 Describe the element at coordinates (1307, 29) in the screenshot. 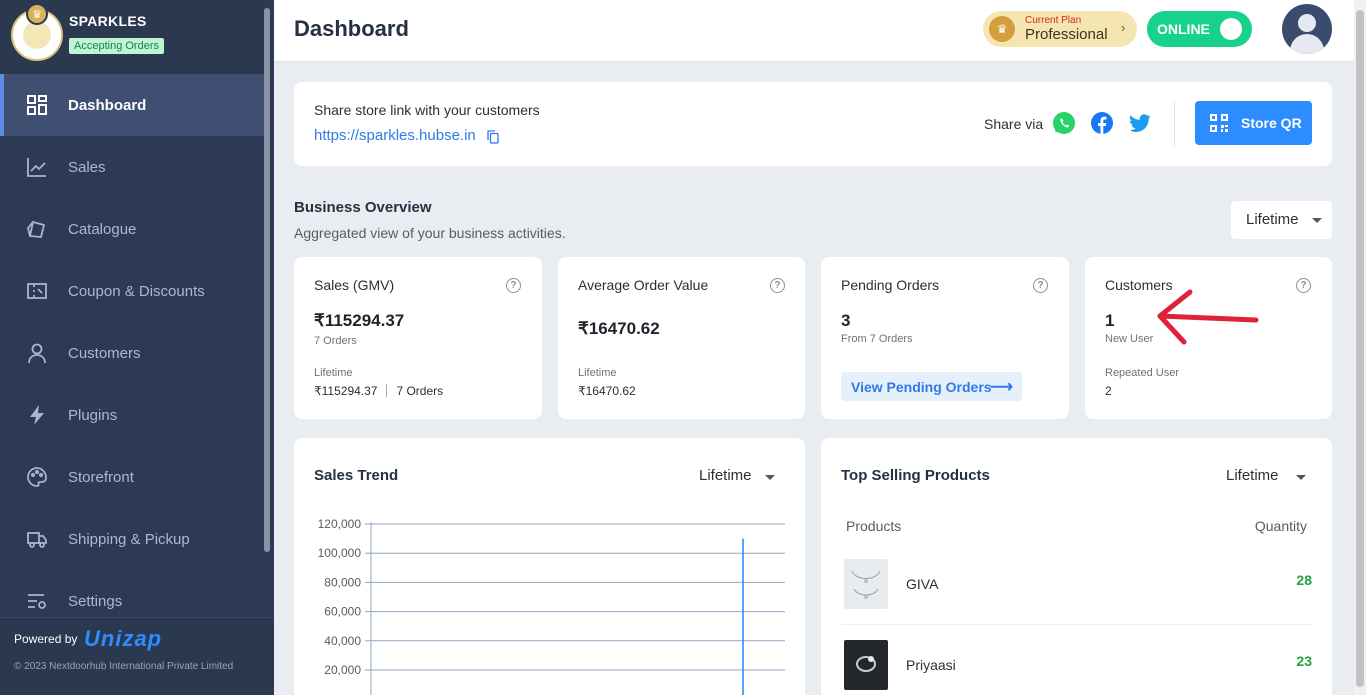

I see `avatar` at that location.